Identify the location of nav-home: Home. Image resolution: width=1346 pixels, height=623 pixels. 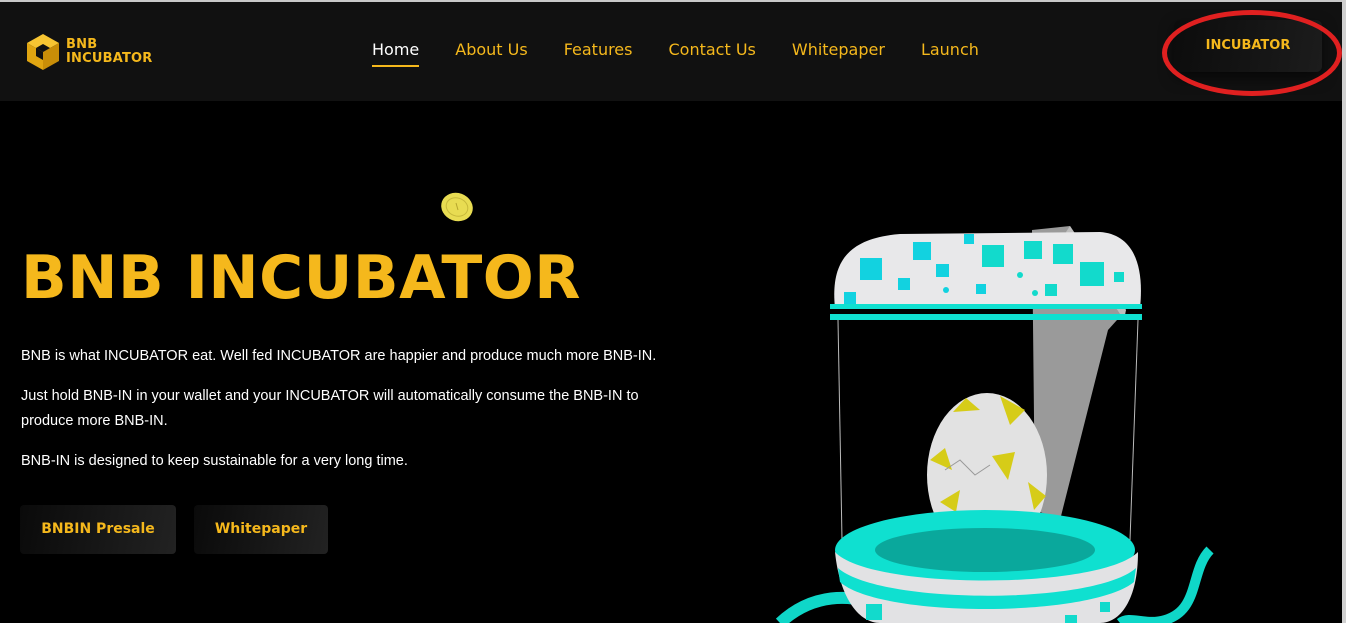
(396, 53).